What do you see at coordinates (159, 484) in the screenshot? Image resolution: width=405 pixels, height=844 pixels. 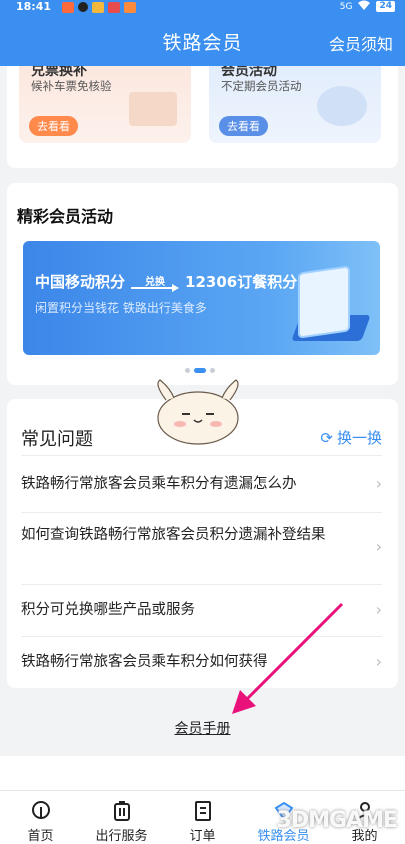 I see `faq-question: 铁路畅行常旅客会员乘车积分有遗漏怎么办` at bounding box center [159, 484].